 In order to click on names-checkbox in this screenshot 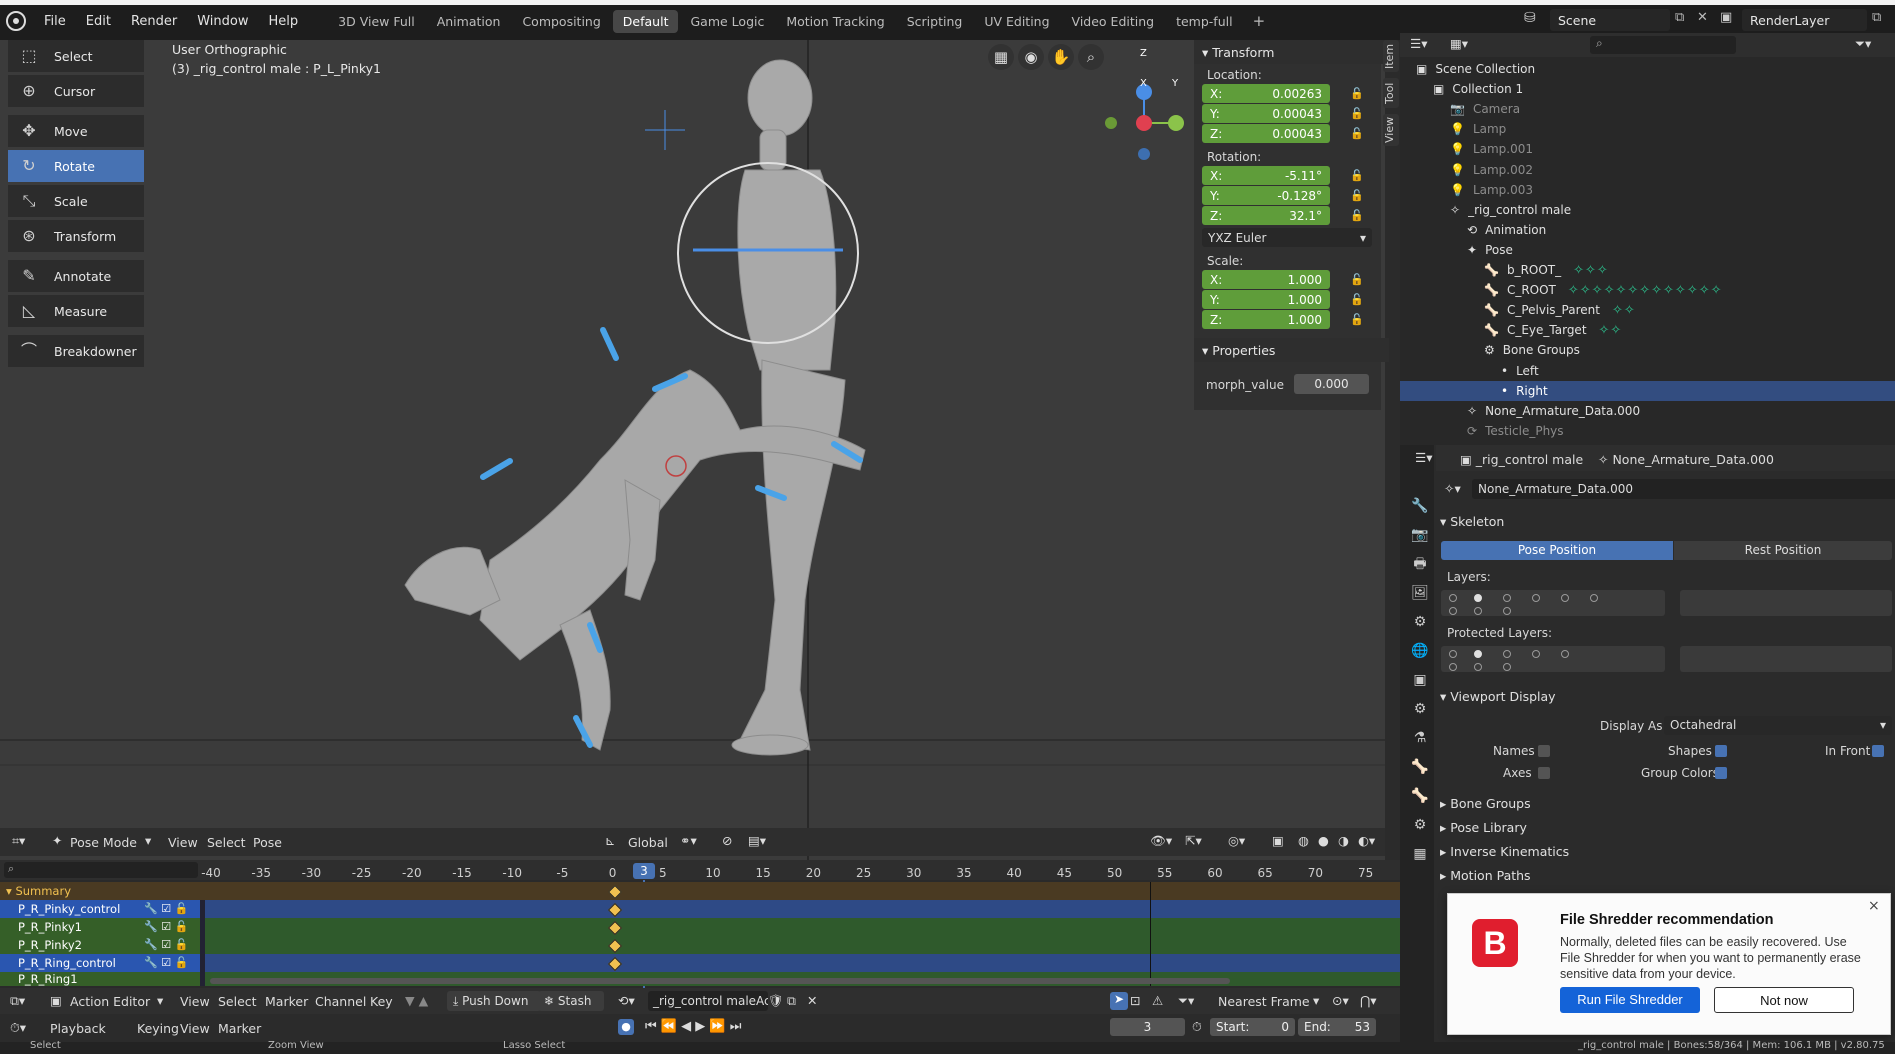, I will do `click(1544, 751)`.